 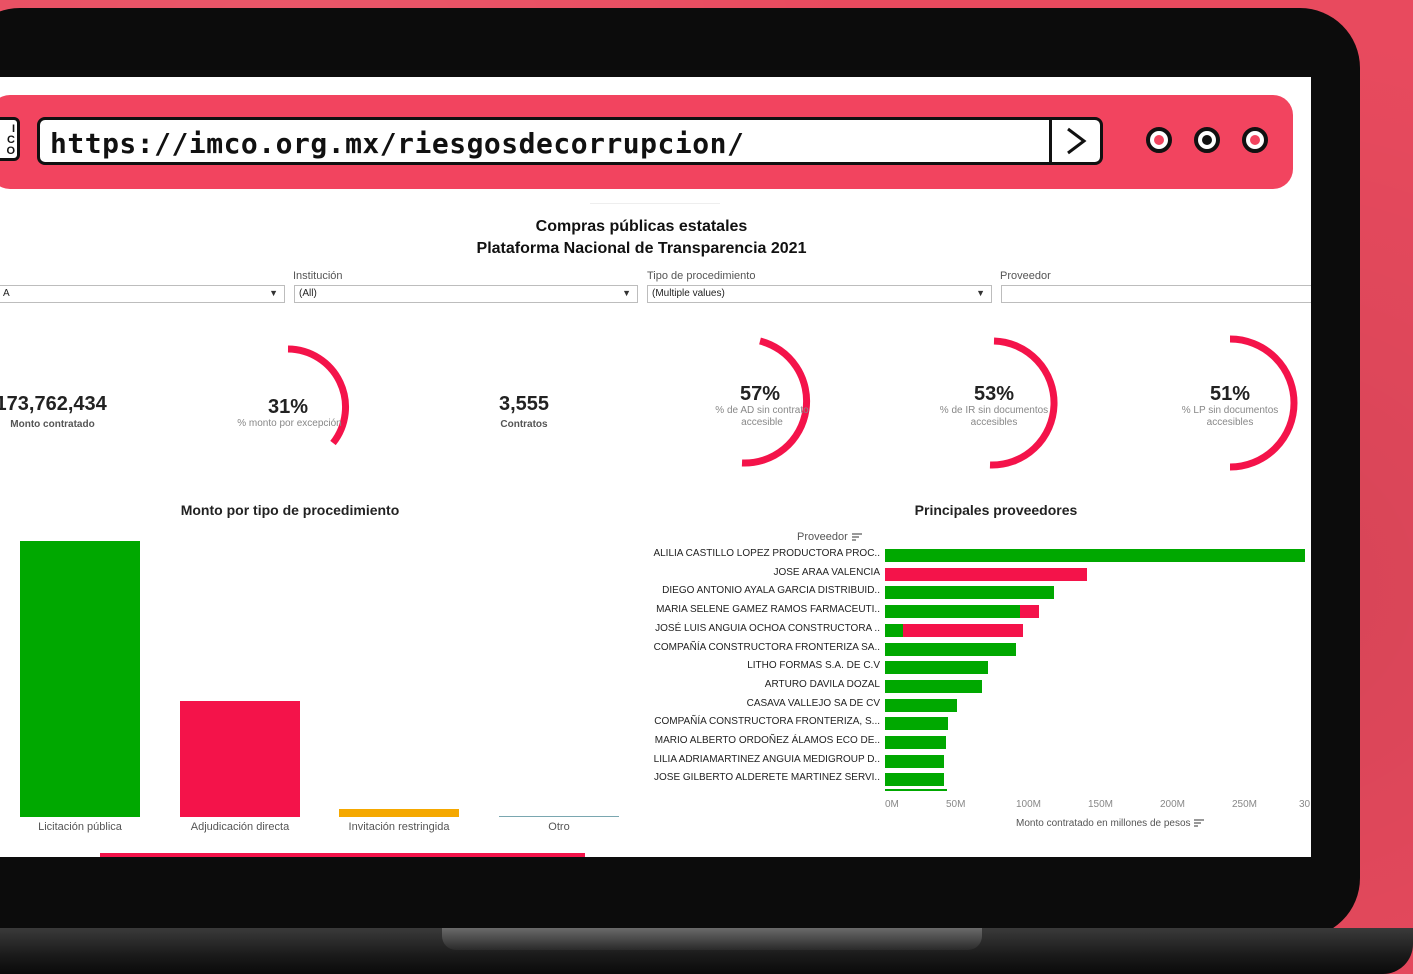 What do you see at coordinates (688, 293) in the screenshot?
I see `filter-tipo-value: (Multiple values)` at bounding box center [688, 293].